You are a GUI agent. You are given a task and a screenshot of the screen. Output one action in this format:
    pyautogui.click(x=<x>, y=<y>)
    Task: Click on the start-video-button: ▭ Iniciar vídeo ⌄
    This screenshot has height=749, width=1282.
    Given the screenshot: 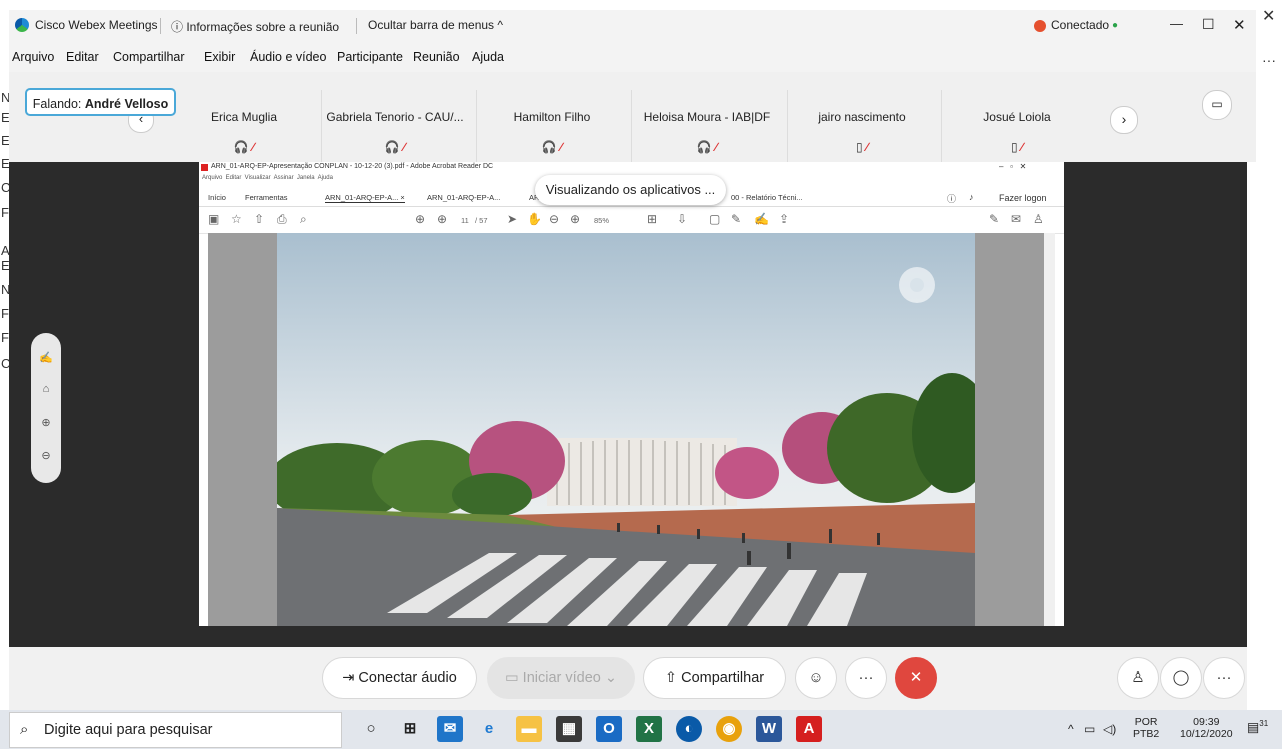 What is the action you would take?
    pyautogui.click(x=561, y=678)
    